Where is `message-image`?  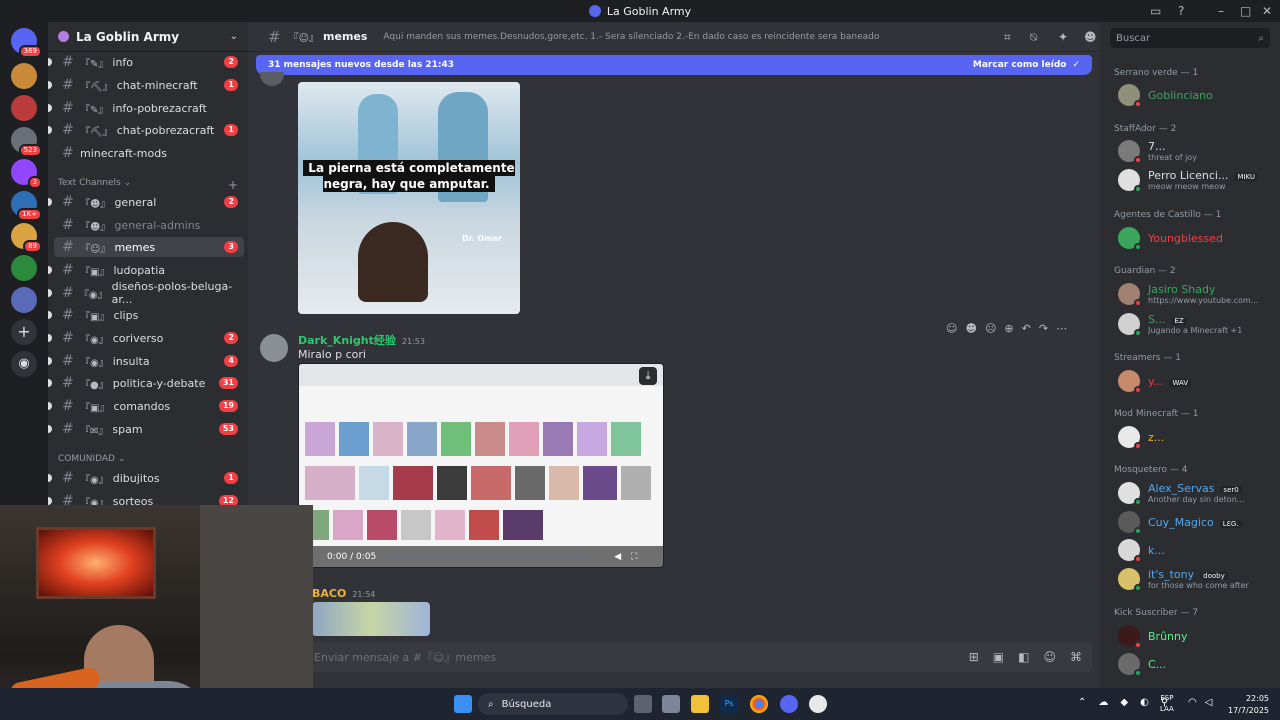 message-image is located at coordinates (371, 619).